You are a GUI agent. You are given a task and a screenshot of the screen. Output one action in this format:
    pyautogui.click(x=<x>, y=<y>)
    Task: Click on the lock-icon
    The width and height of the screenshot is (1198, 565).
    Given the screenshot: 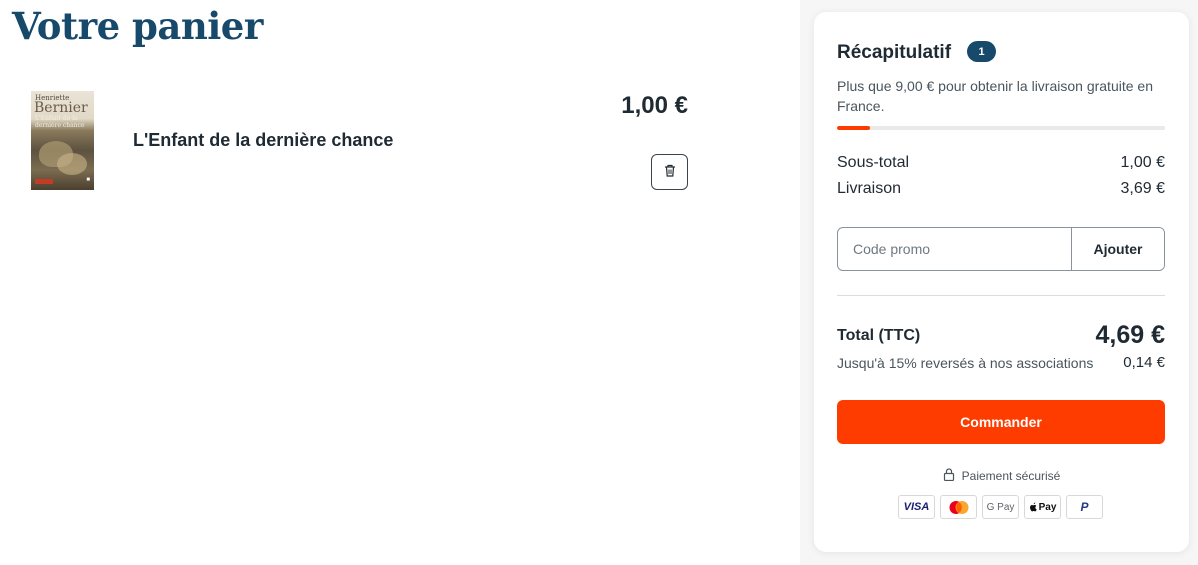 What is the action you would take?
    pyautogui.click(x=949, y=476)
    